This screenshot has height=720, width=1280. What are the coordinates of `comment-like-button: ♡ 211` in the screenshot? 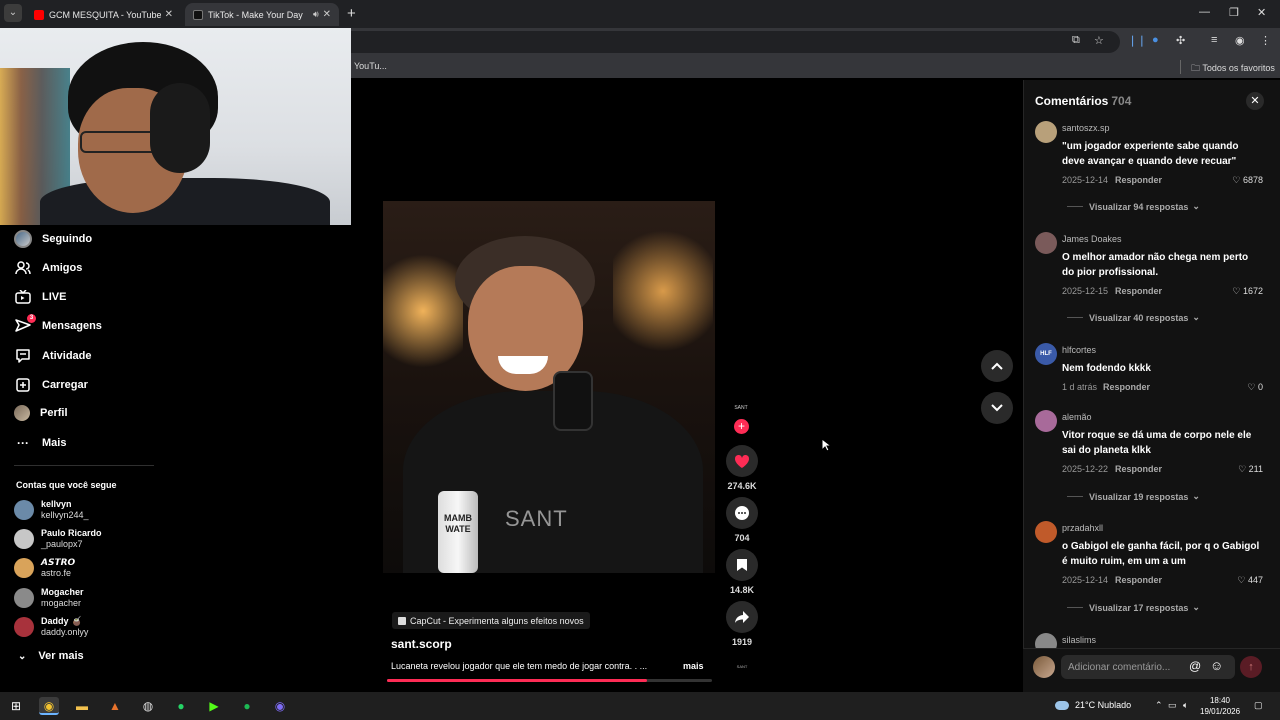 It's located at (1250, 469).